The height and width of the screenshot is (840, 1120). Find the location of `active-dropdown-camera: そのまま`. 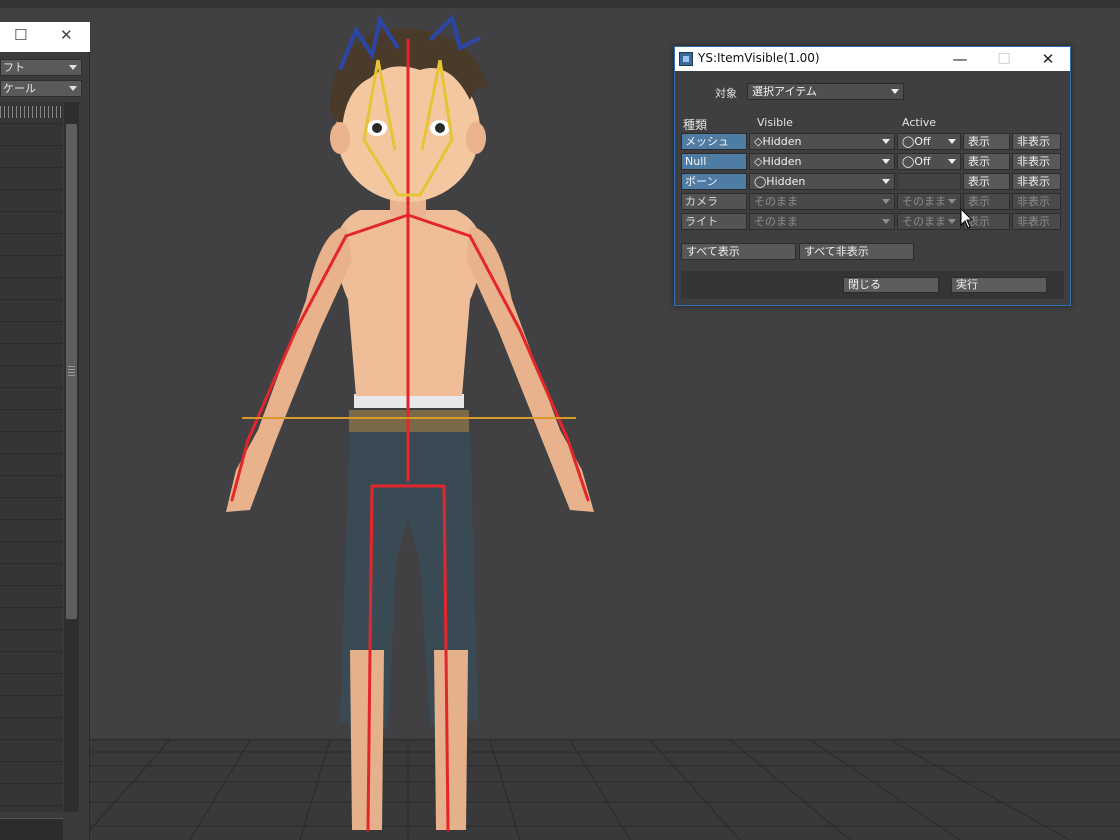

active-dropdown-camera: そのまま is located at coordinates (929, 201).